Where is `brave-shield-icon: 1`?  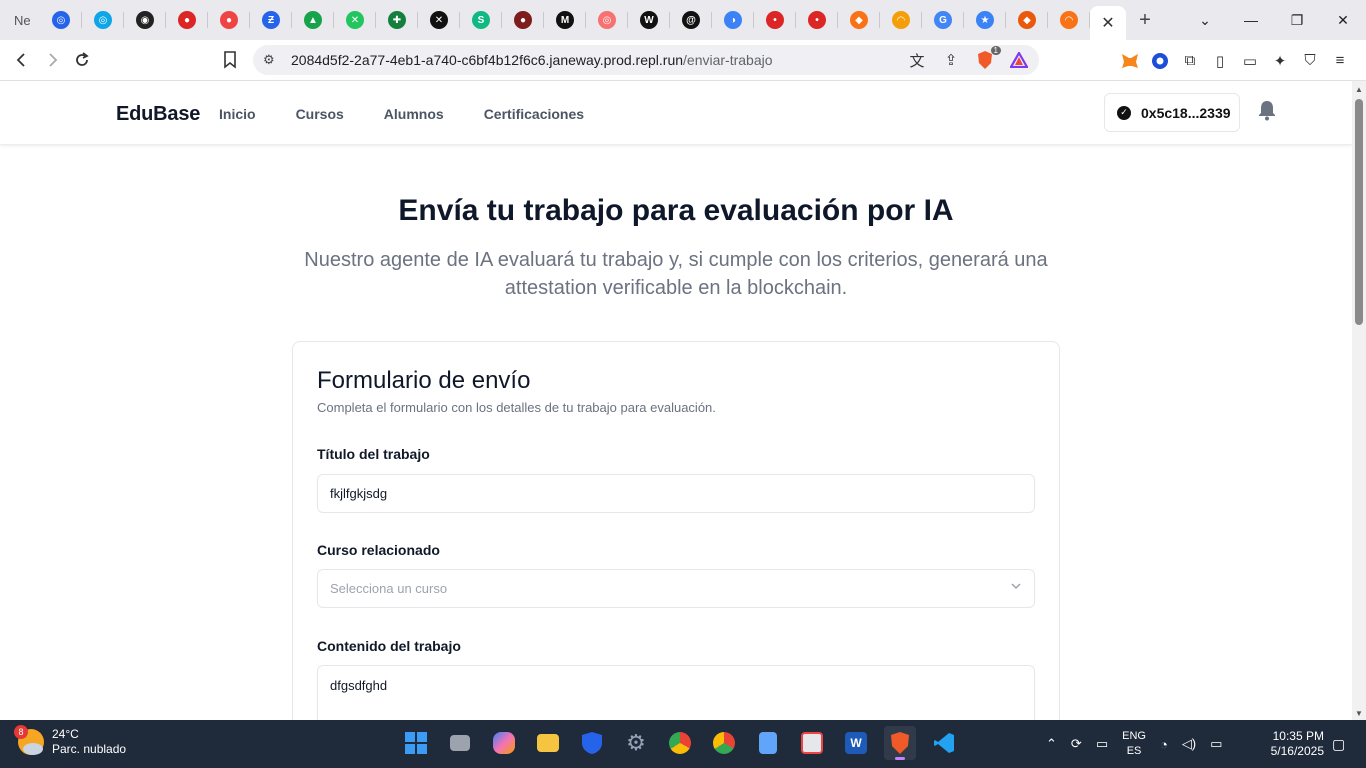
brave-shield-icon: 1 is located at coordinates (988, 58).